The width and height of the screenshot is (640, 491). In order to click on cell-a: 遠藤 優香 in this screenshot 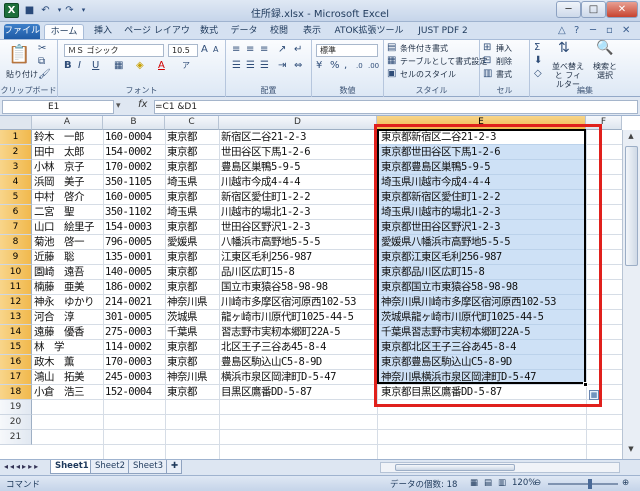, I will do `click(58, 332)`.